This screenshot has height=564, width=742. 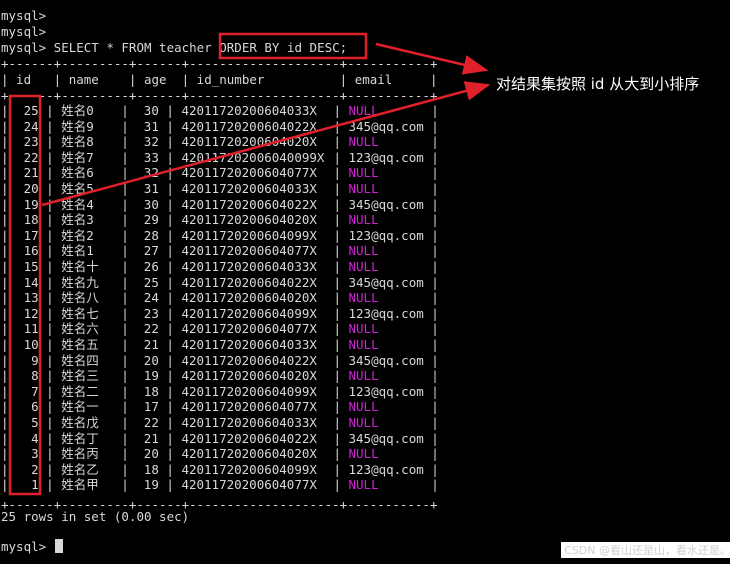 I want to click on highlight-box-id-column, so click(x=25, y=295).